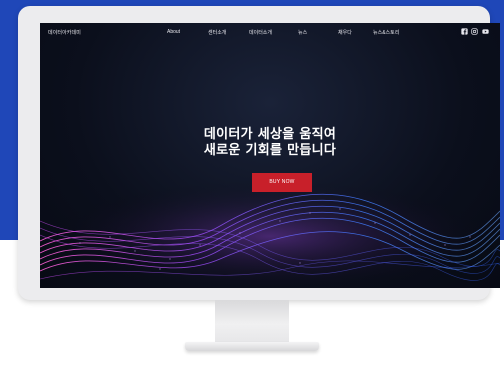  What do you see at coordinates (252, 346) in the screenshot?
I see `monitor-stand-base` at bounding box center [252, 346].